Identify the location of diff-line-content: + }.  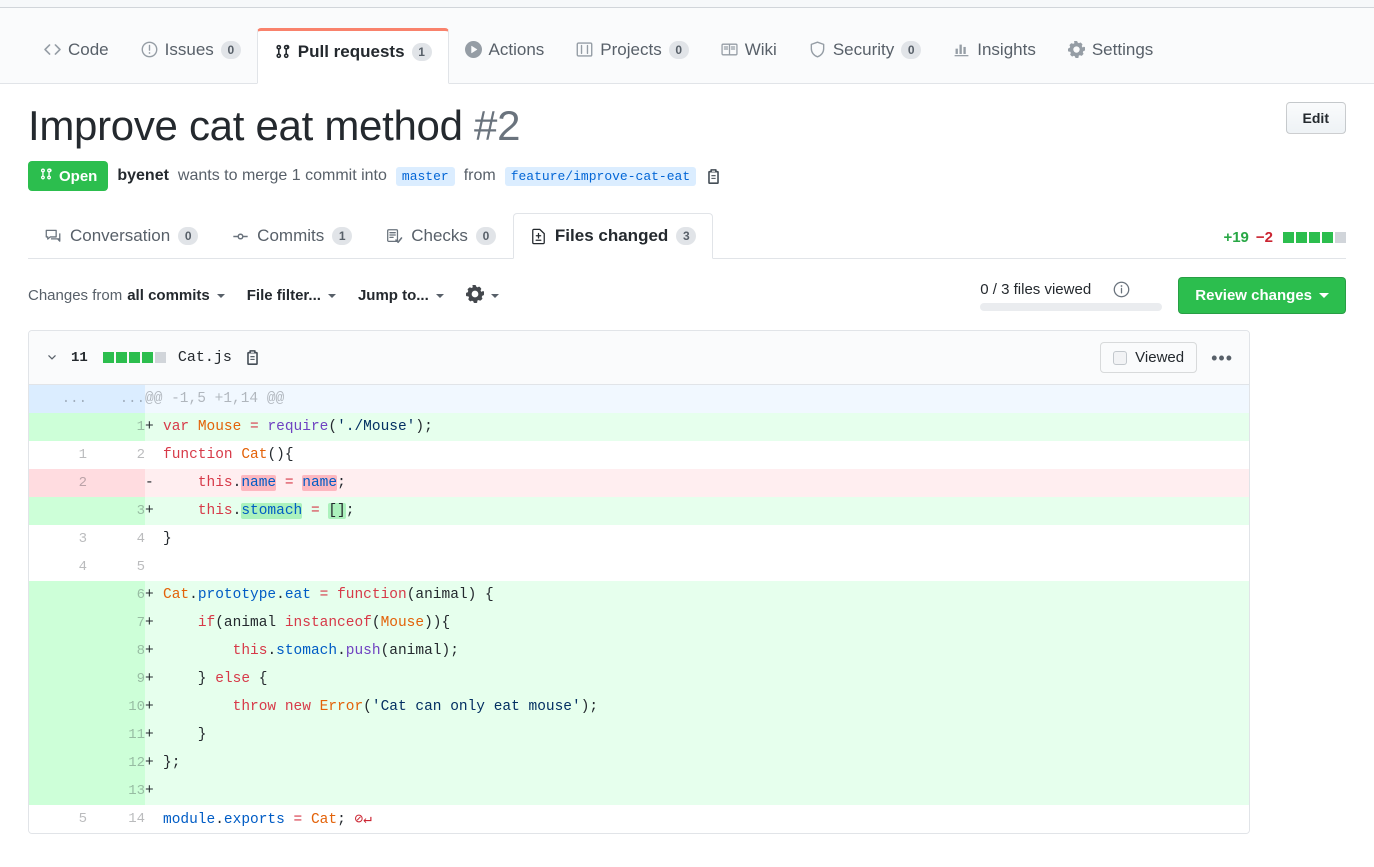
(697, 735).